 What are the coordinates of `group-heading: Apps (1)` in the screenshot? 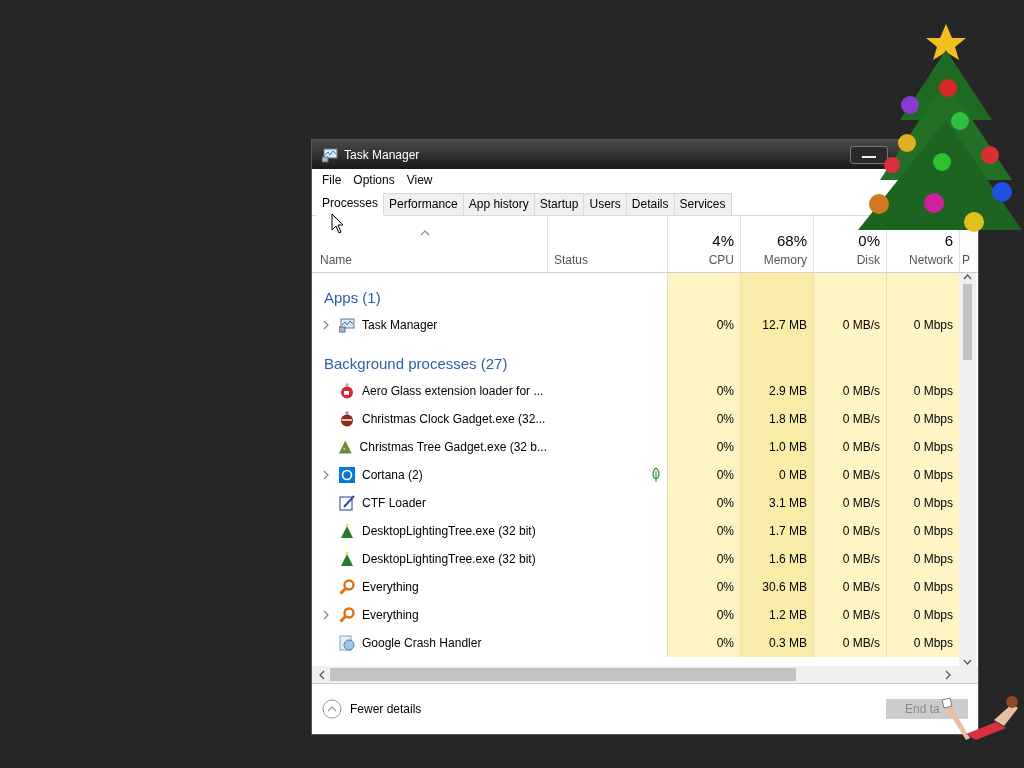 It's located at (352, 297).